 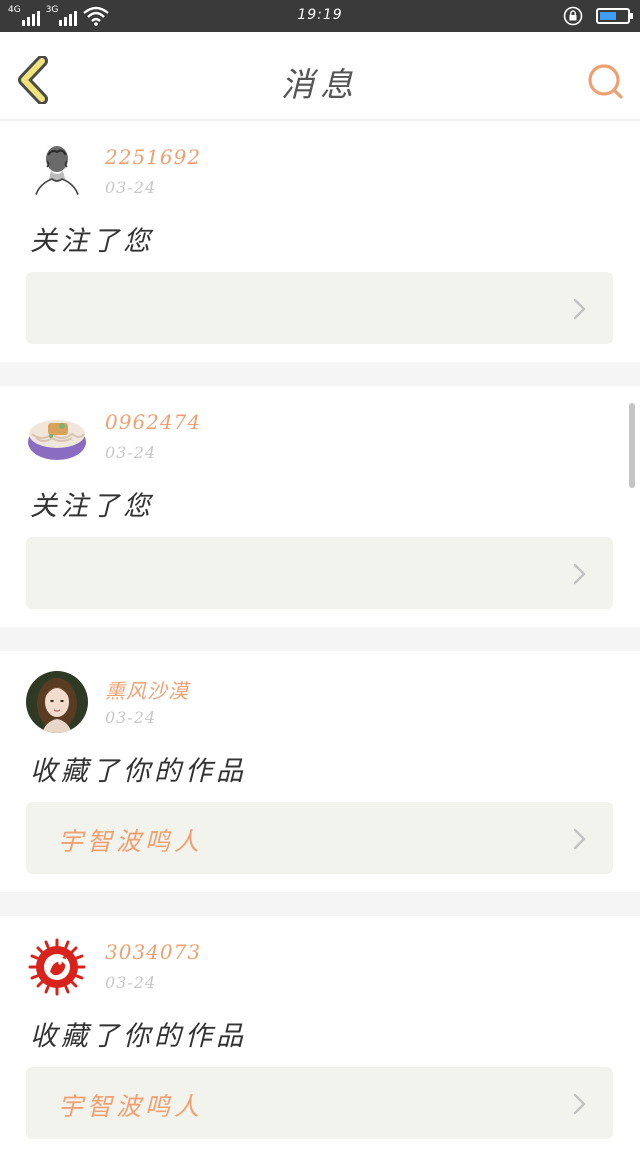 I want to click on username: 0962474, so click(x=153, y=422).